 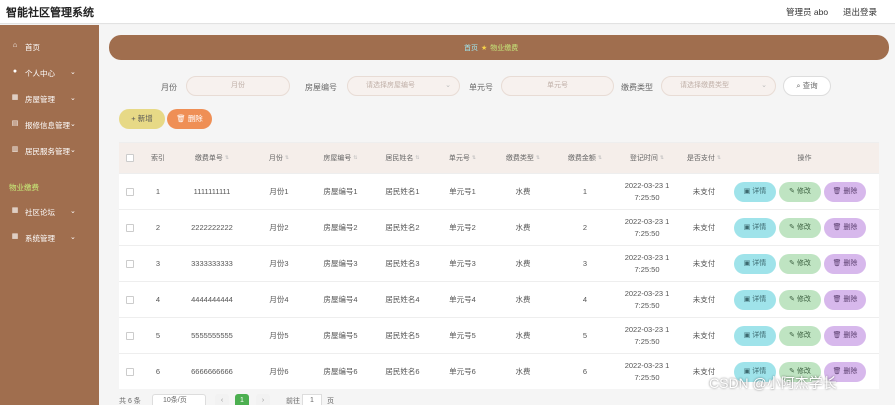 What do you see at coordinates (462, 371) in the screenshot?
I see `cell-unit: 单元号6` at bounding box center [462, 371].